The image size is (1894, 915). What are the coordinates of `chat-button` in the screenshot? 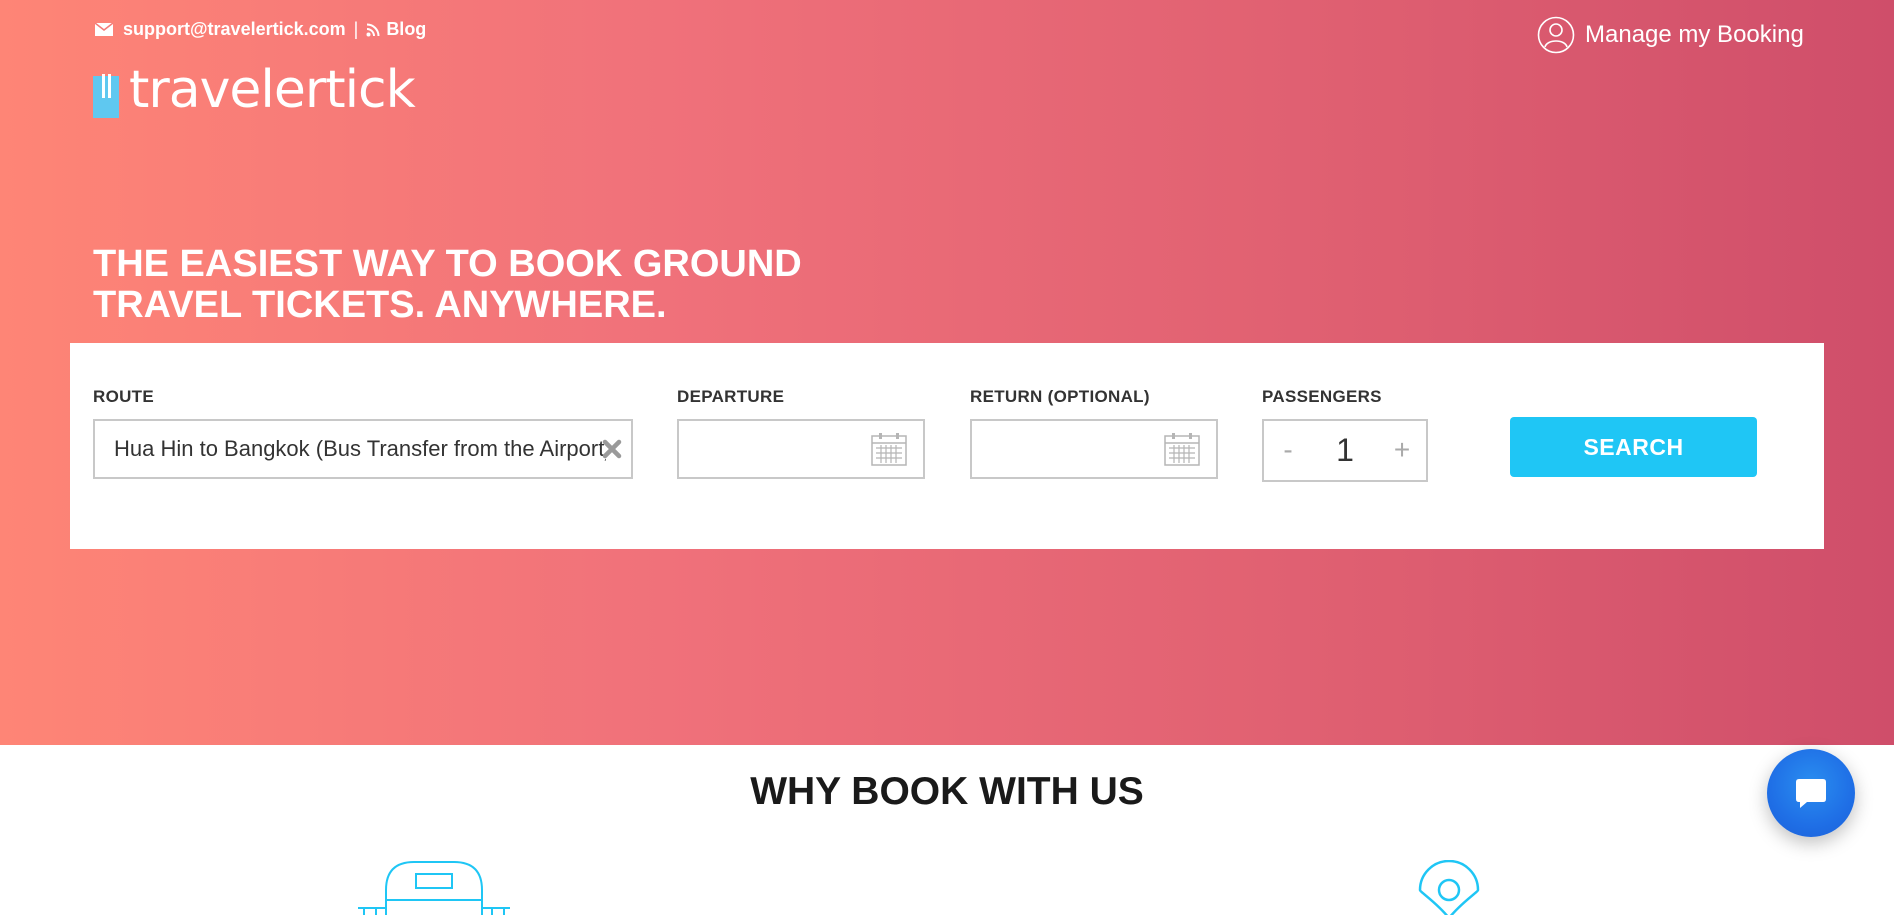 It's located at (1811, 793).